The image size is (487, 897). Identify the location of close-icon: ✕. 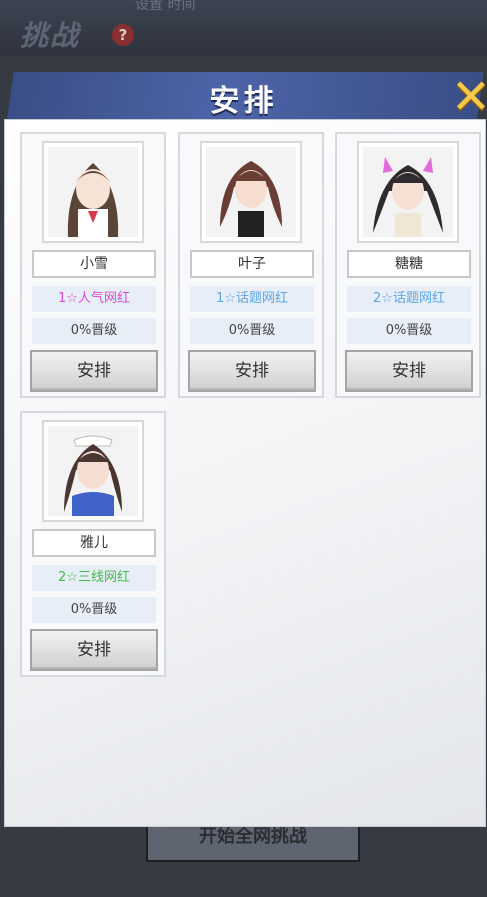
(467, 97).